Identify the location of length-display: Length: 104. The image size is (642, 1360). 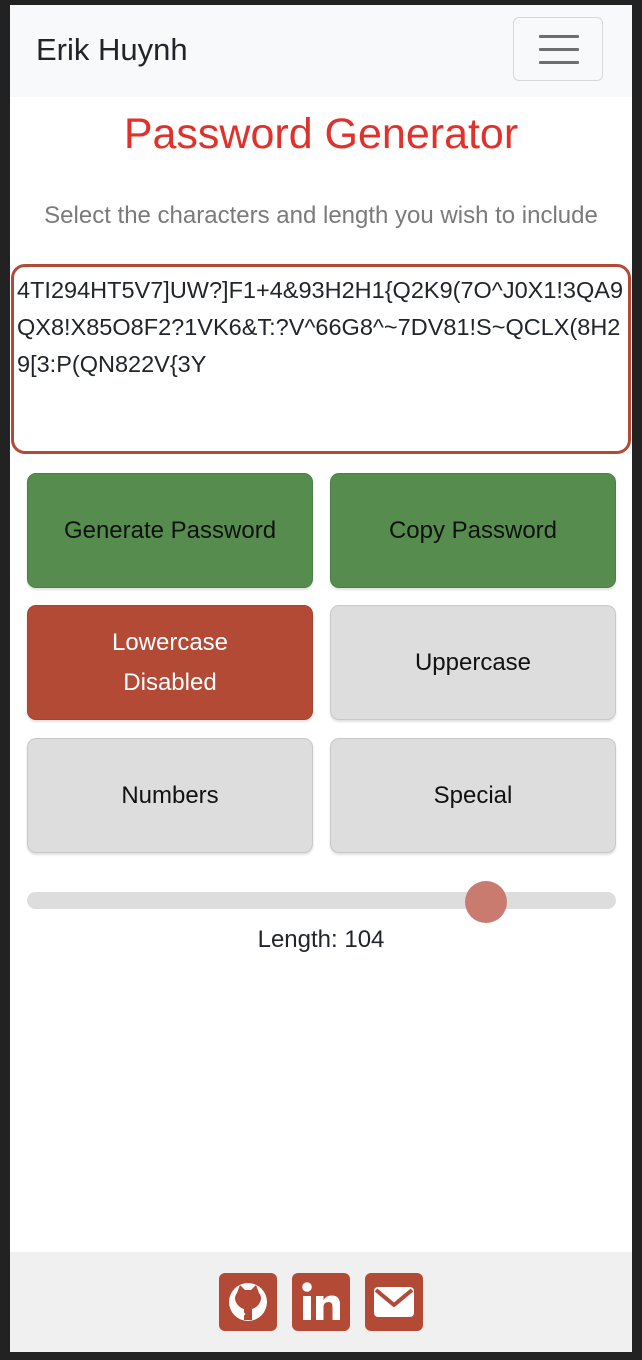
(321, 940).